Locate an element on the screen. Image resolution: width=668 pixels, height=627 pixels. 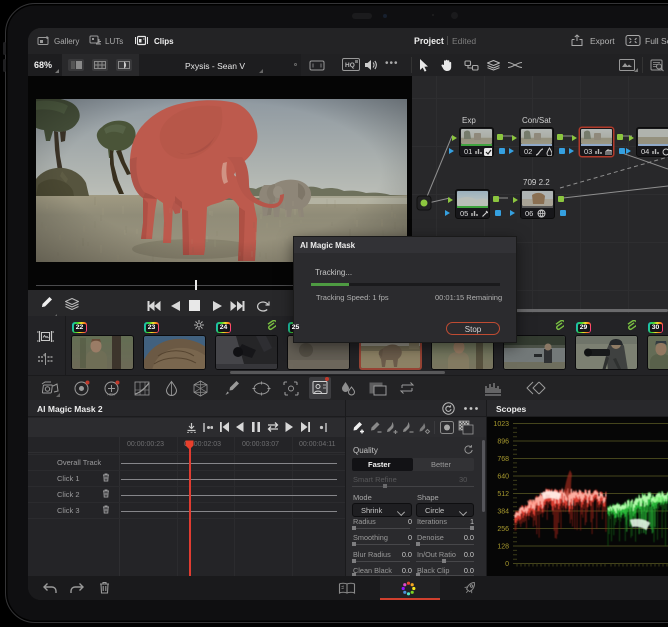
svg-text: 384 is located at coordinates (503, 512).